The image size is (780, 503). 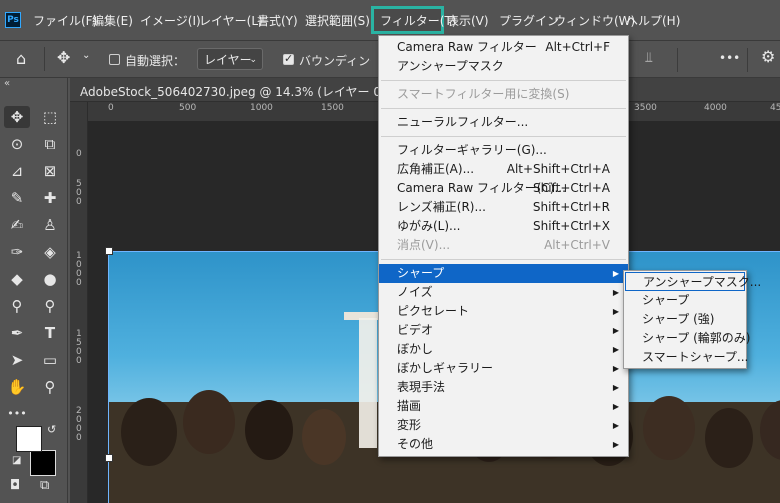 I want to click on menu-window: ウィンドウ(W), so click(x=594, y=21).